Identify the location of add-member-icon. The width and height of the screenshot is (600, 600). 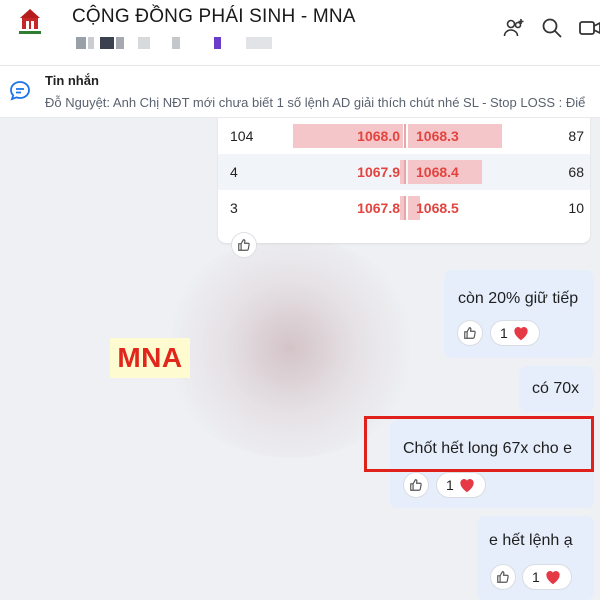
(514, 28).